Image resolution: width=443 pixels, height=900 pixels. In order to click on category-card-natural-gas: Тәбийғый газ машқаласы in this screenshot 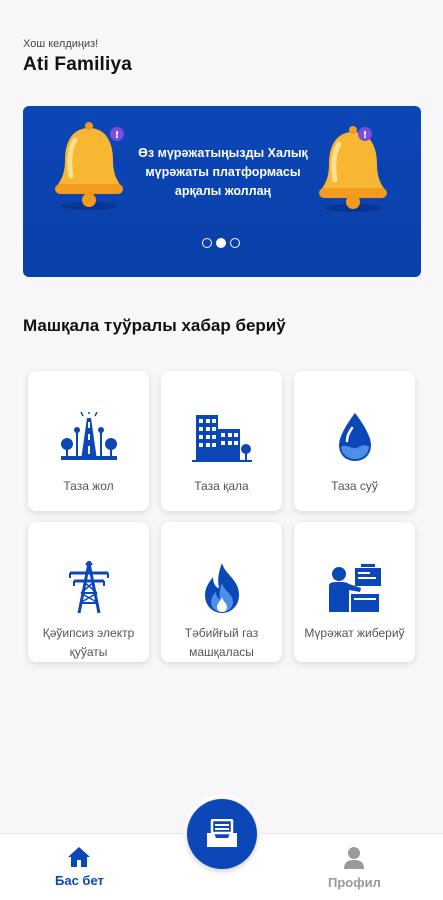, I will do `click(221, 592)`.